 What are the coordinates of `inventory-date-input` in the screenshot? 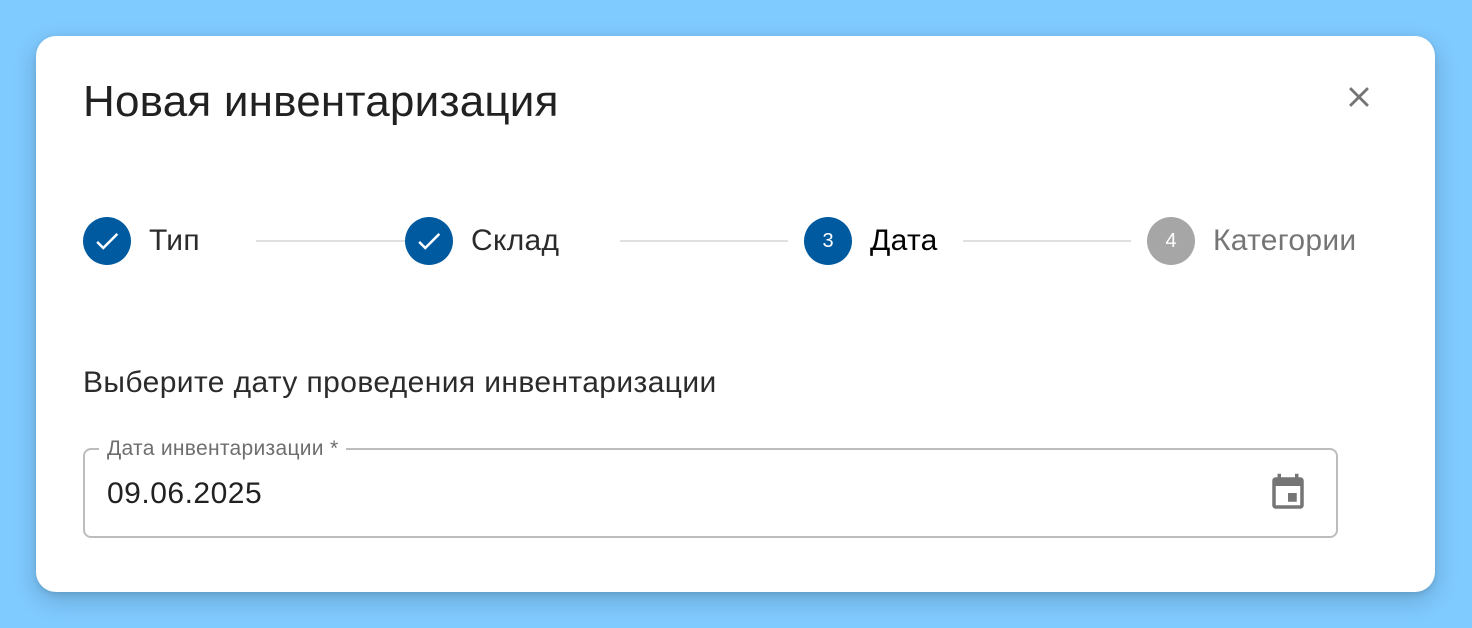 It's located at (657, 494).